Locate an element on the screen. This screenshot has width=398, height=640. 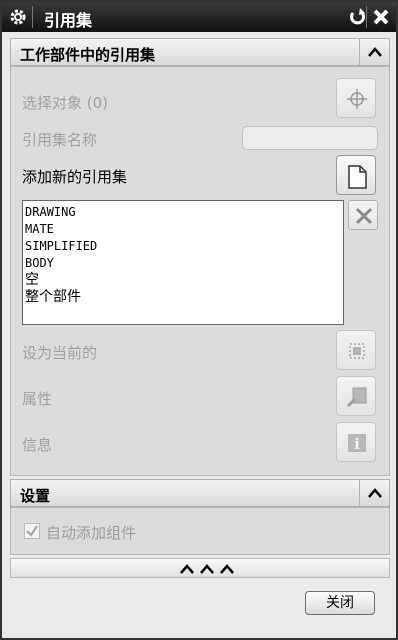
refset-name-field is located at coordinates (310, 138).